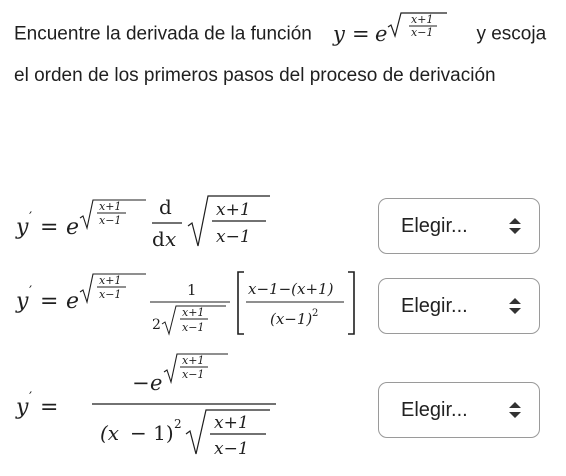 Image resolution: width=566 pixels, height=476 pixels. What do you see at coordinates (170, 239) in the screenshot?
I see `svg-text: x` at bounding box center [170, 239].